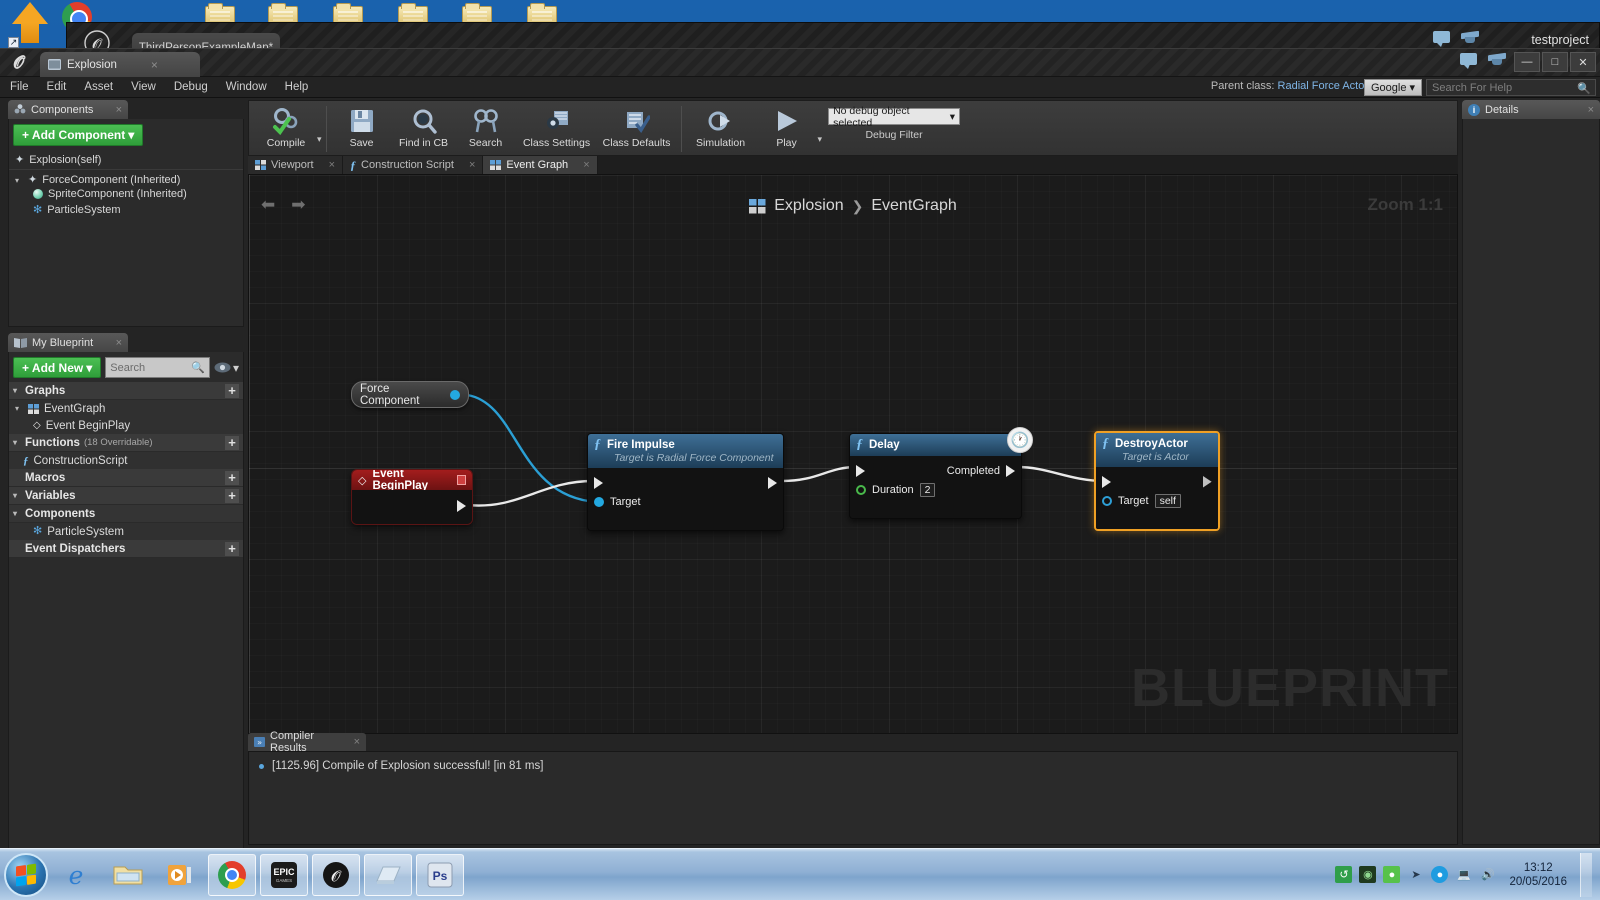 This screenshot has width=1600, height=900. Describe the element at coordinates (894, 117) in the screenshot. I see `debug-object-dropdown: No debug object selected ▾` at that location.